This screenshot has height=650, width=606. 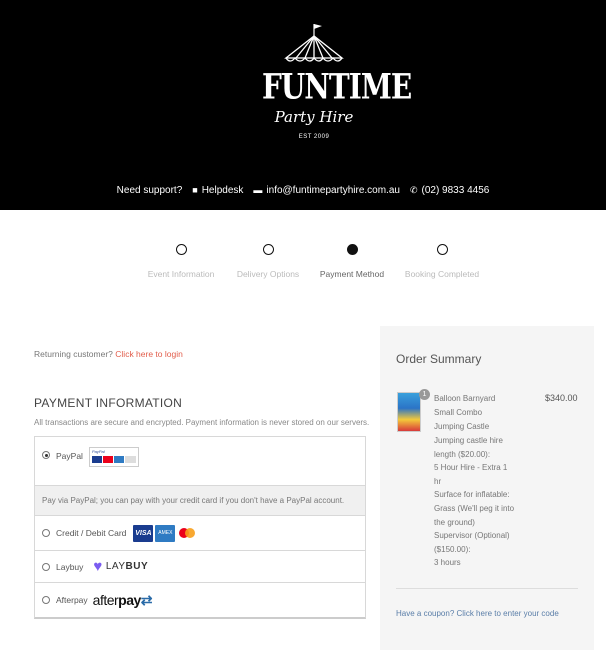 I want to click on quantity-badge: 1, so click(x=424, y=394).